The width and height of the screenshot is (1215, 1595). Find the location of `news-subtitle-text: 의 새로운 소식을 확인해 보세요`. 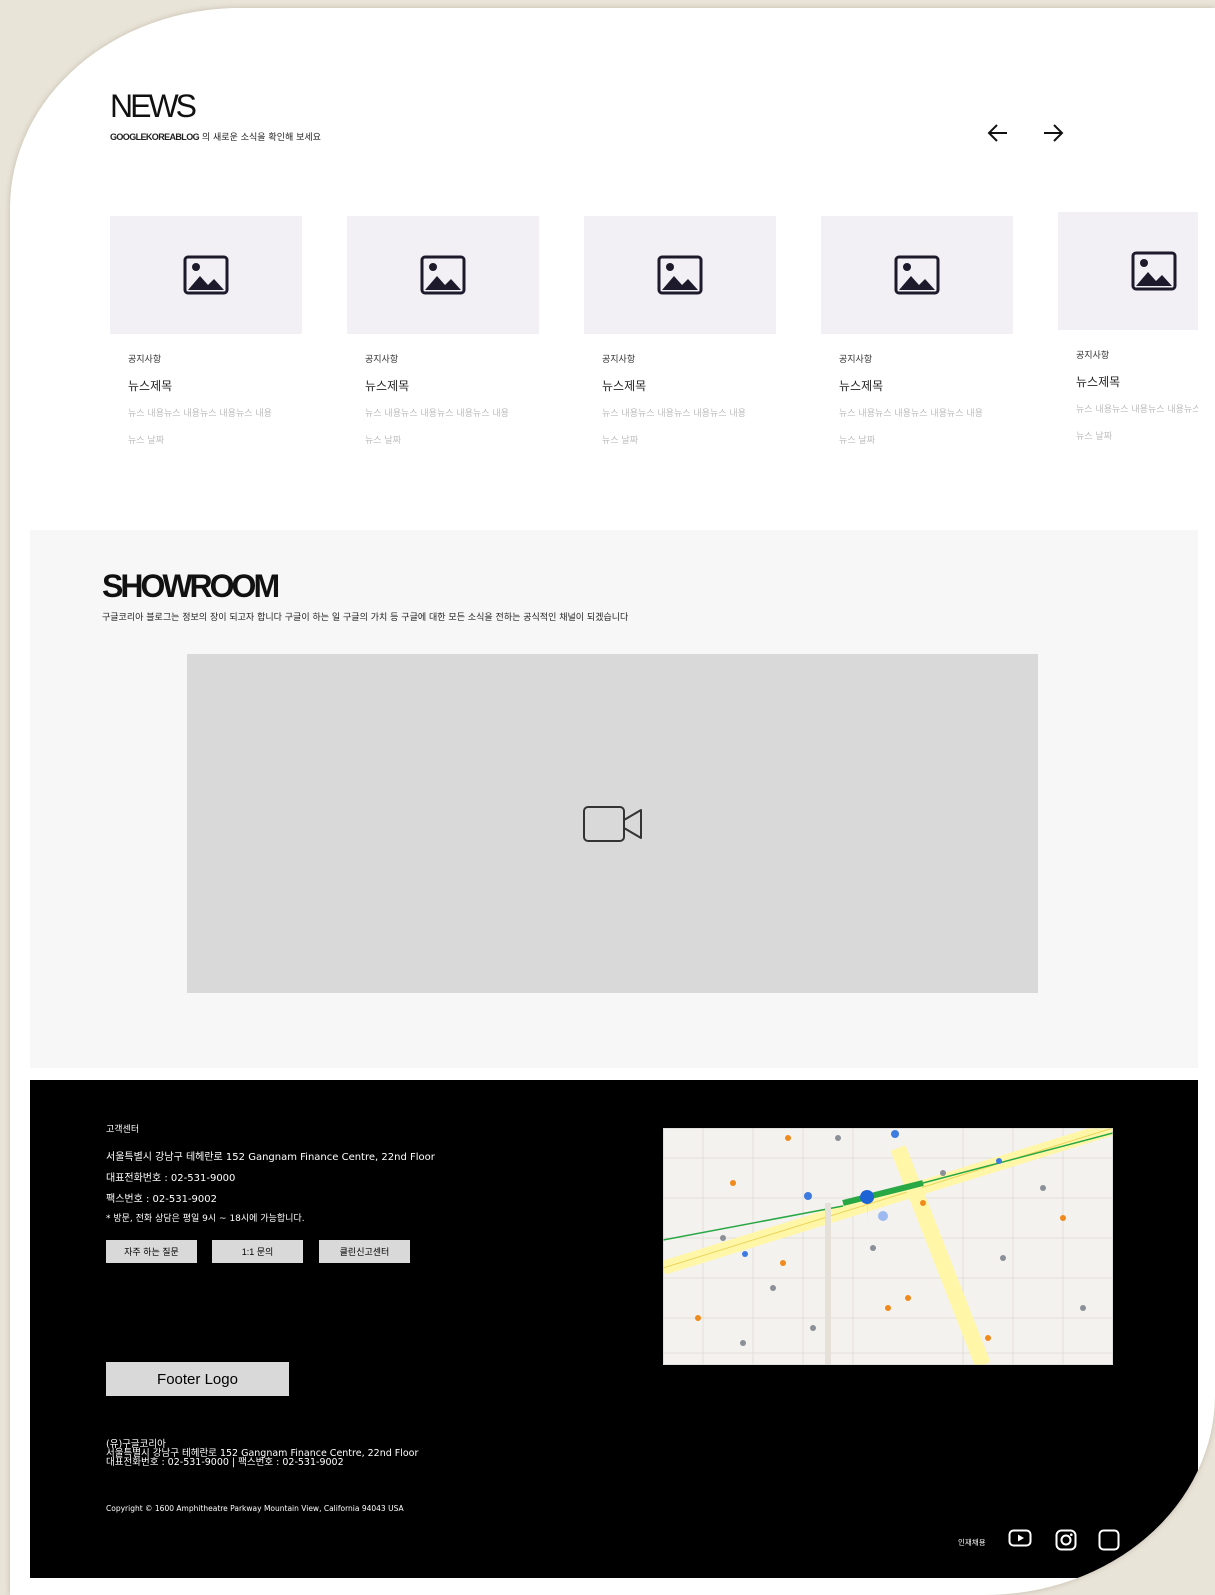

news-subtitle-text: 의 새로운 소식을 확인해 보세요 is located at coordinates (260, 138).